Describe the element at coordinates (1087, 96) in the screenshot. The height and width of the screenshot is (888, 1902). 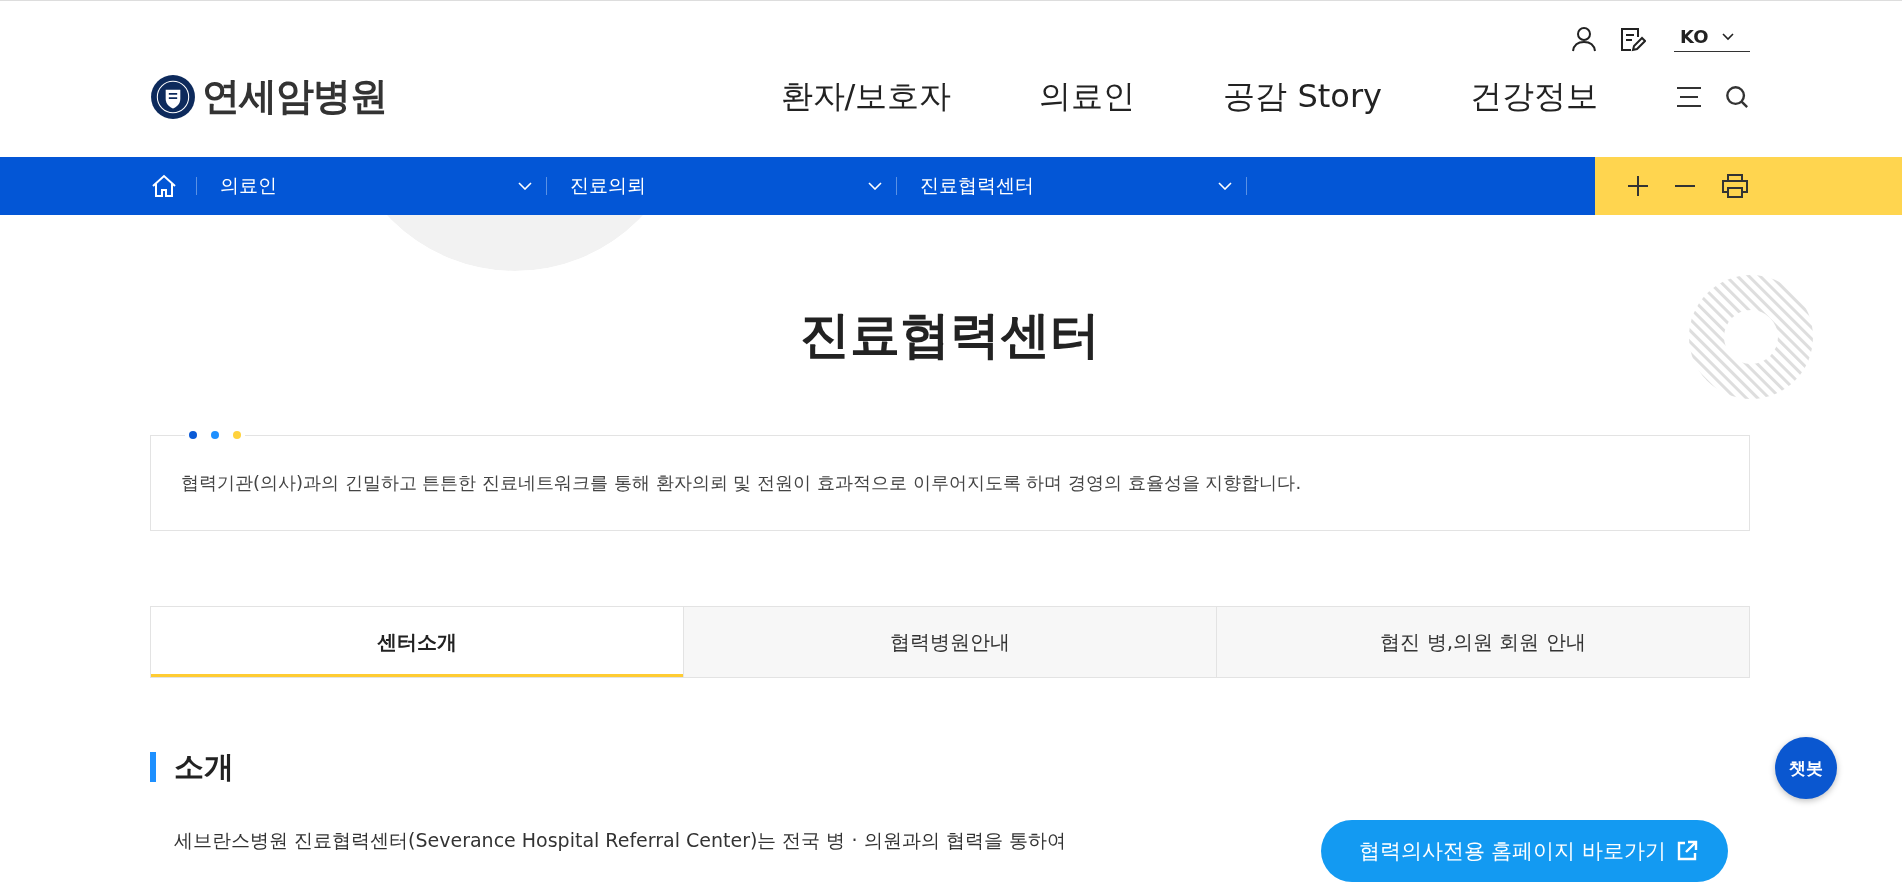
I see `nav-link: 의료인` at that location.